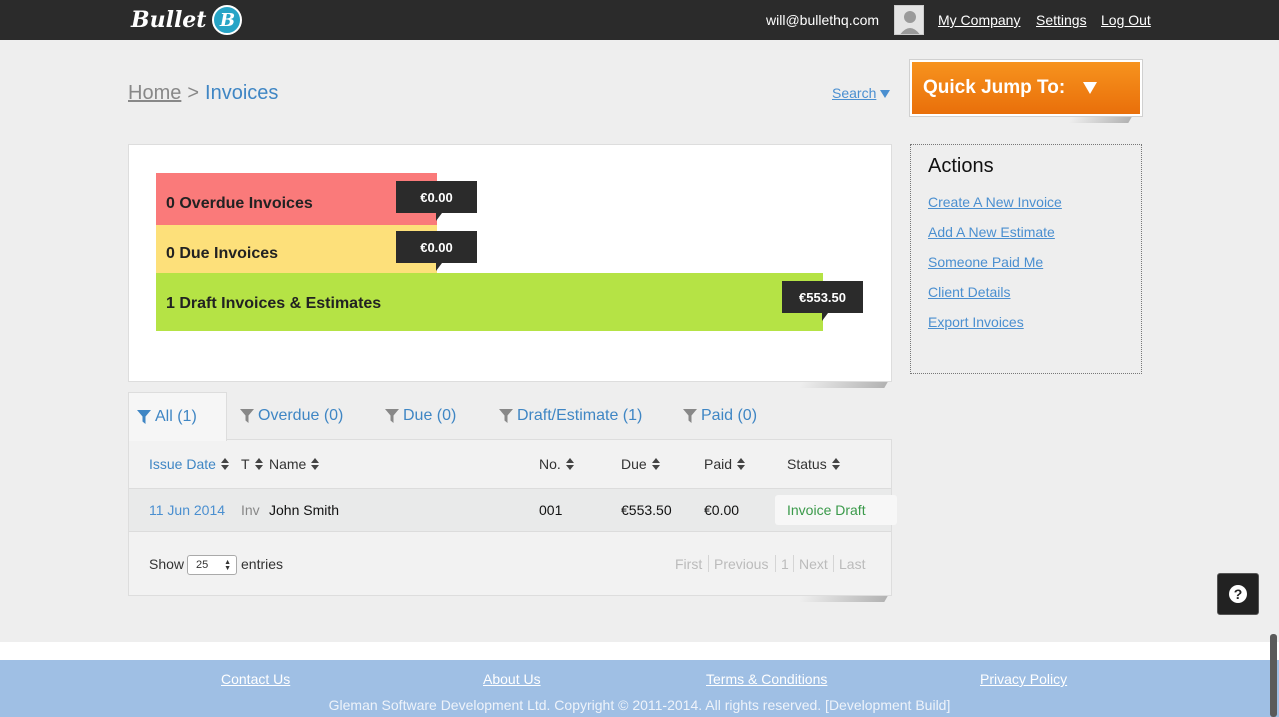 This screenshot has height=717, width=1279. Describe the element at coordinates (1061, 20) in the screenshot. I see `settings-link: Settings` at that location.